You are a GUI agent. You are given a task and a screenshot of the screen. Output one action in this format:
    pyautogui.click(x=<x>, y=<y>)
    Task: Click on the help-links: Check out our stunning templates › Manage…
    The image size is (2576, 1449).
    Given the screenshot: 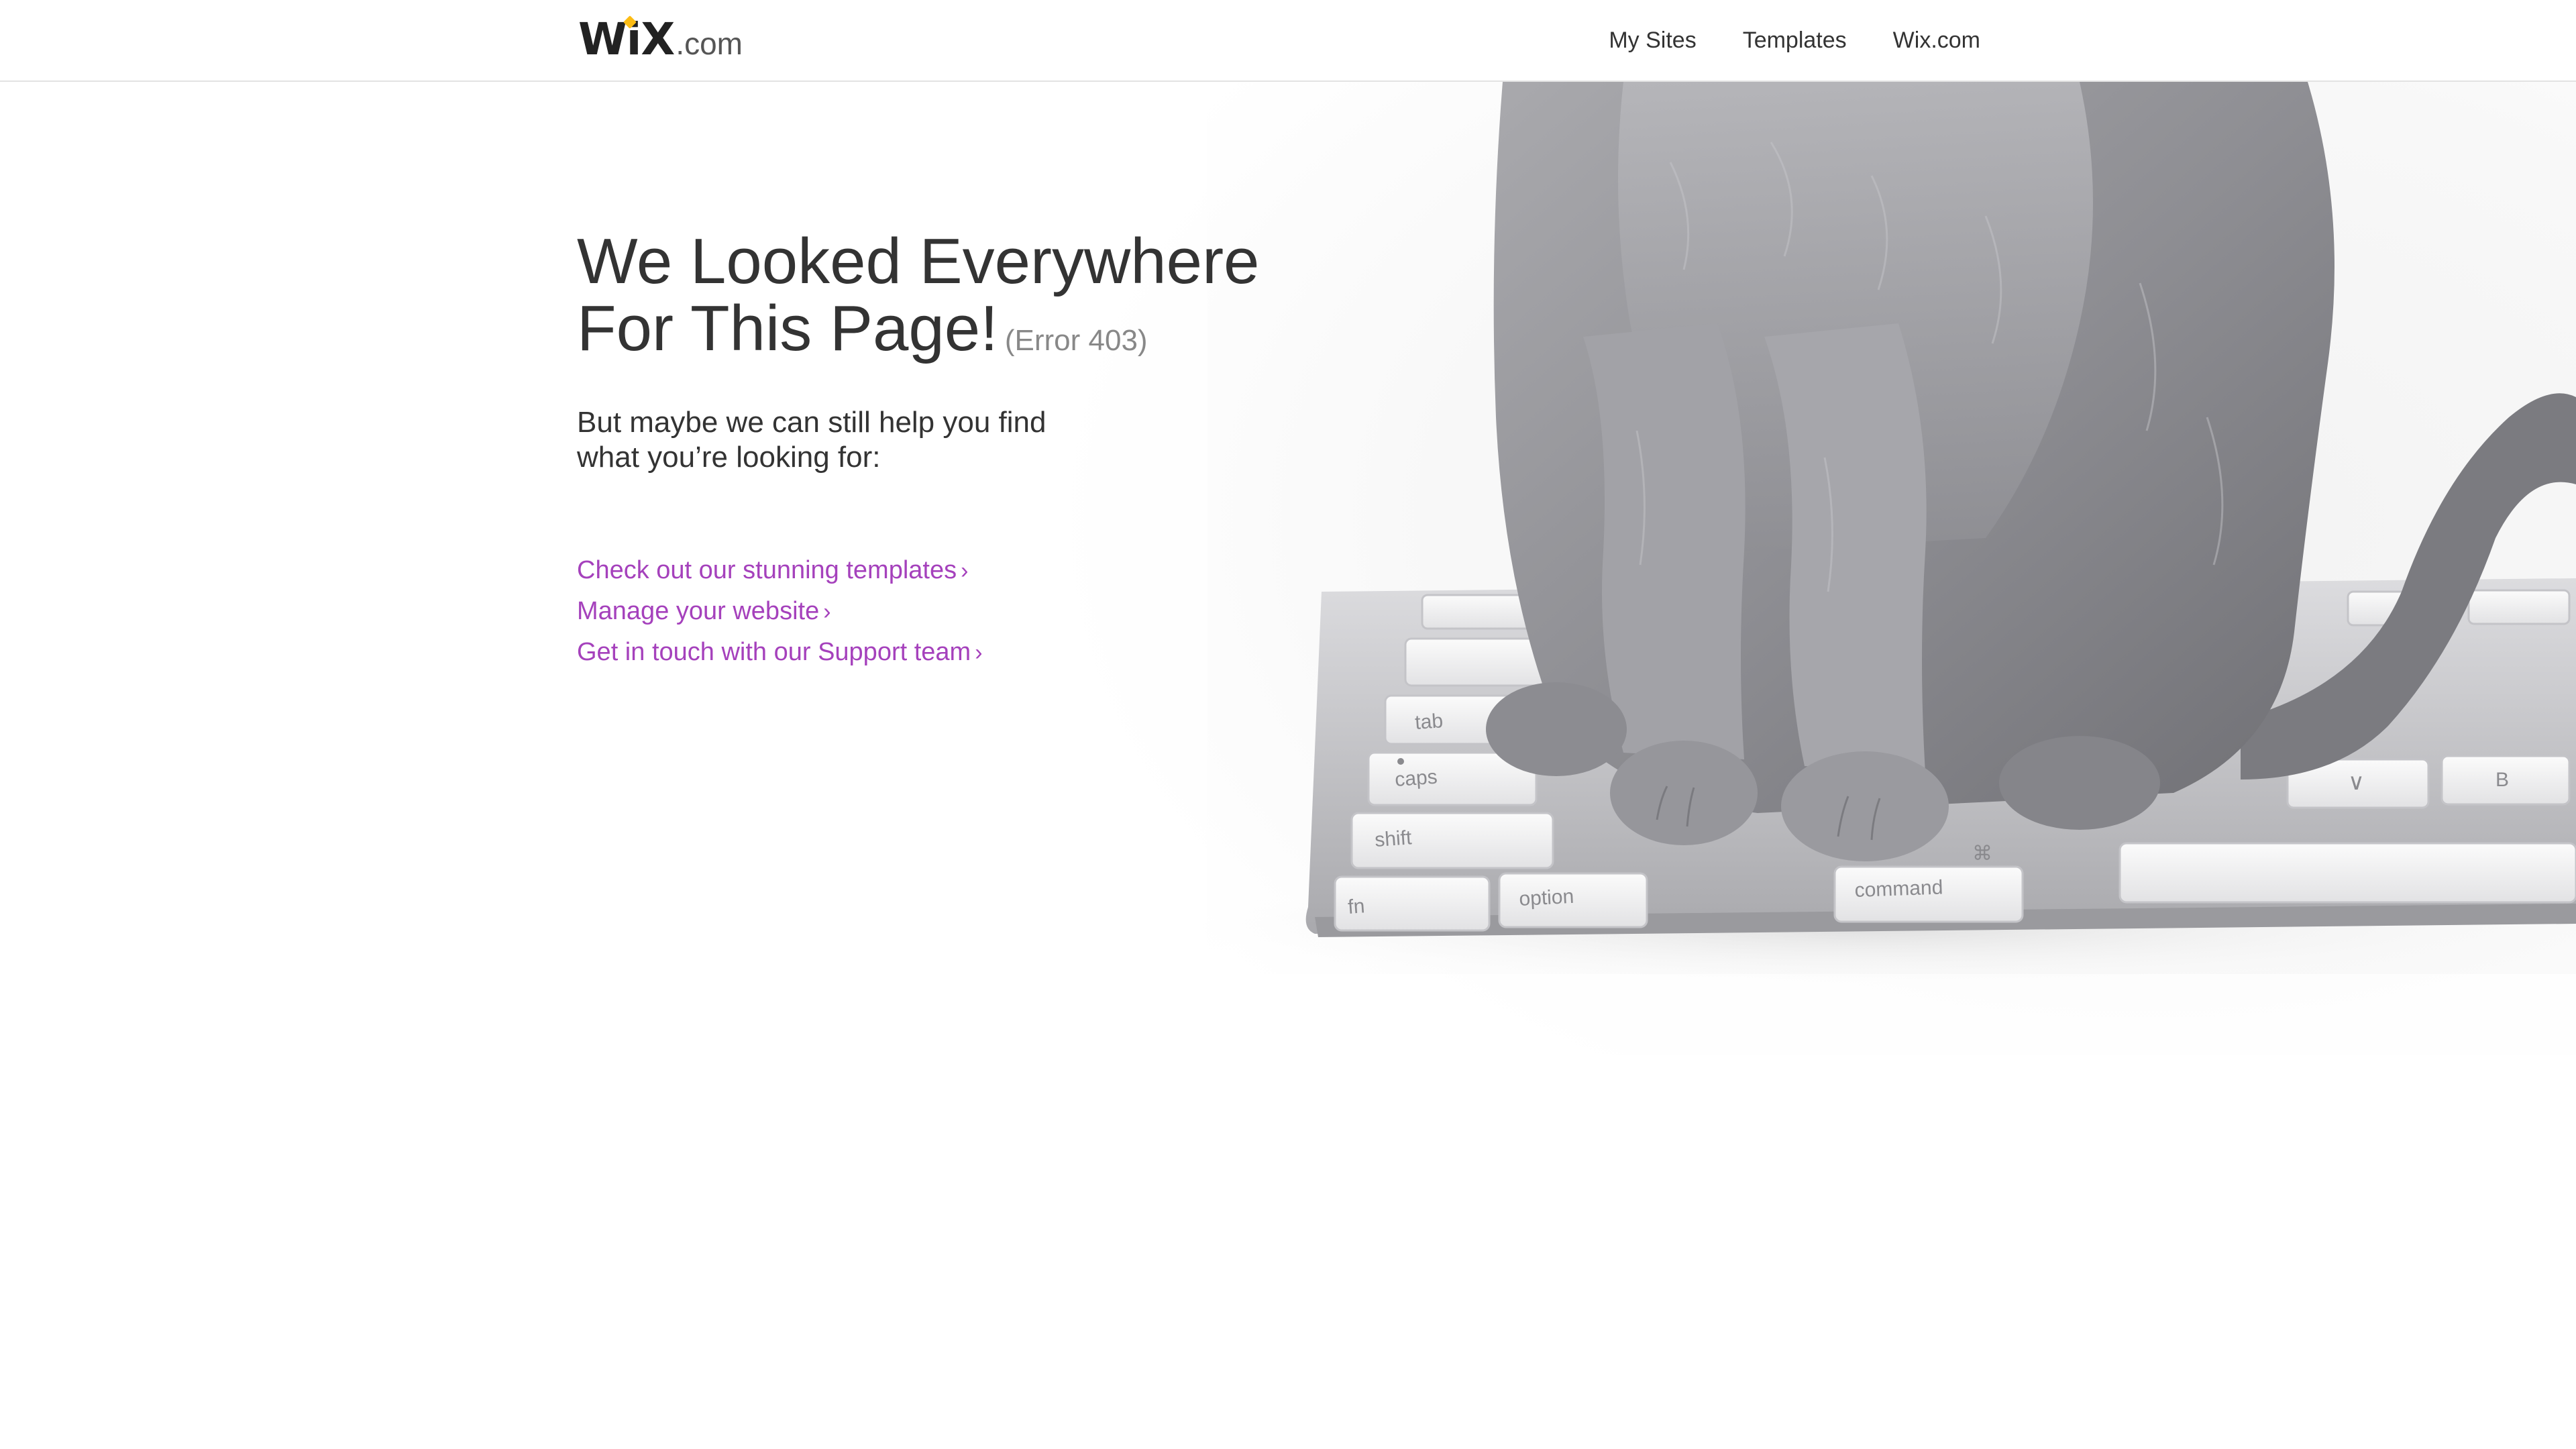 What is the action you would take?
    pyautogui.click(x=946, y=611)
    